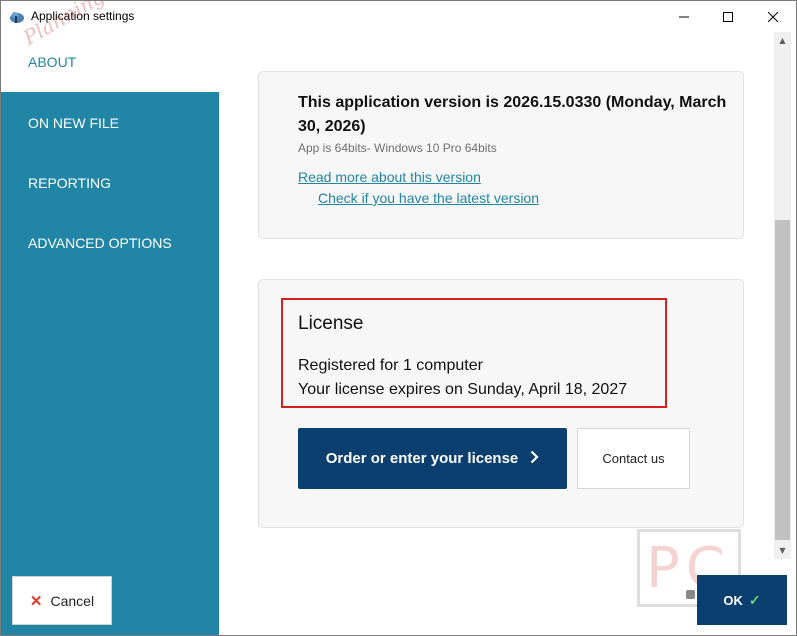  I want to click on scroll-up-icon: ▲, so click(782, 40).